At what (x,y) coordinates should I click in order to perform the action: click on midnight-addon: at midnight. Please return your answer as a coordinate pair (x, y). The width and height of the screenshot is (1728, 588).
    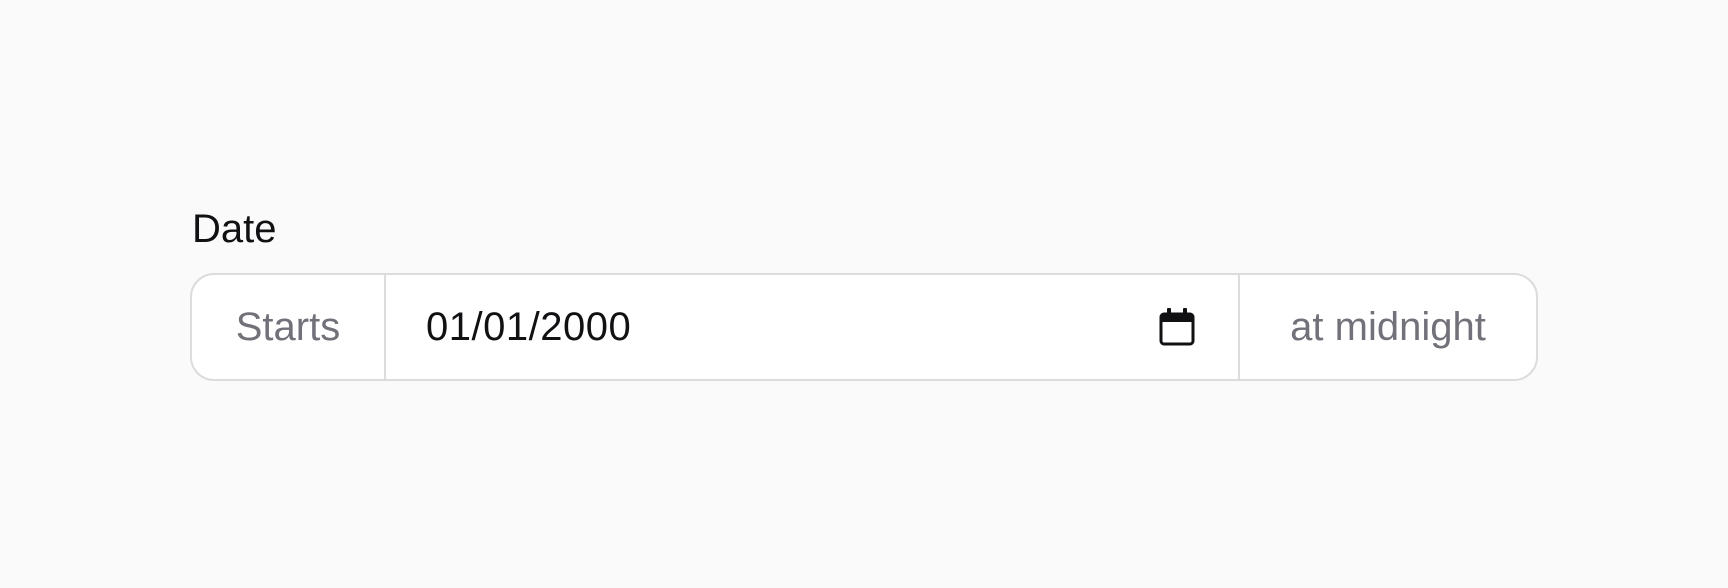
    Looking at the image, I should click on (1387, 327).